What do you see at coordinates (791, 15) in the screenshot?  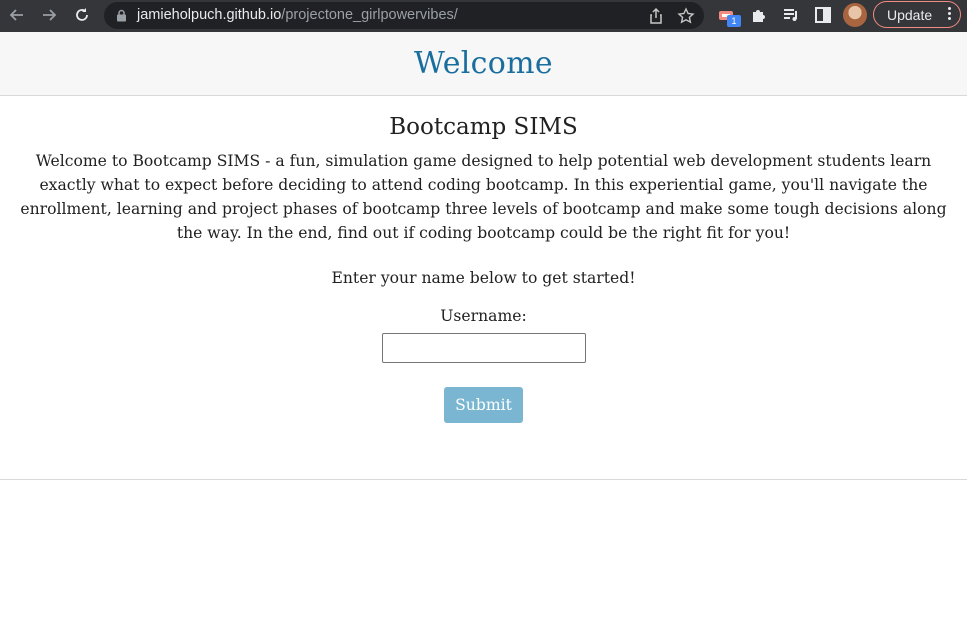 I see `media-icon` at bounding box center [791, 15].